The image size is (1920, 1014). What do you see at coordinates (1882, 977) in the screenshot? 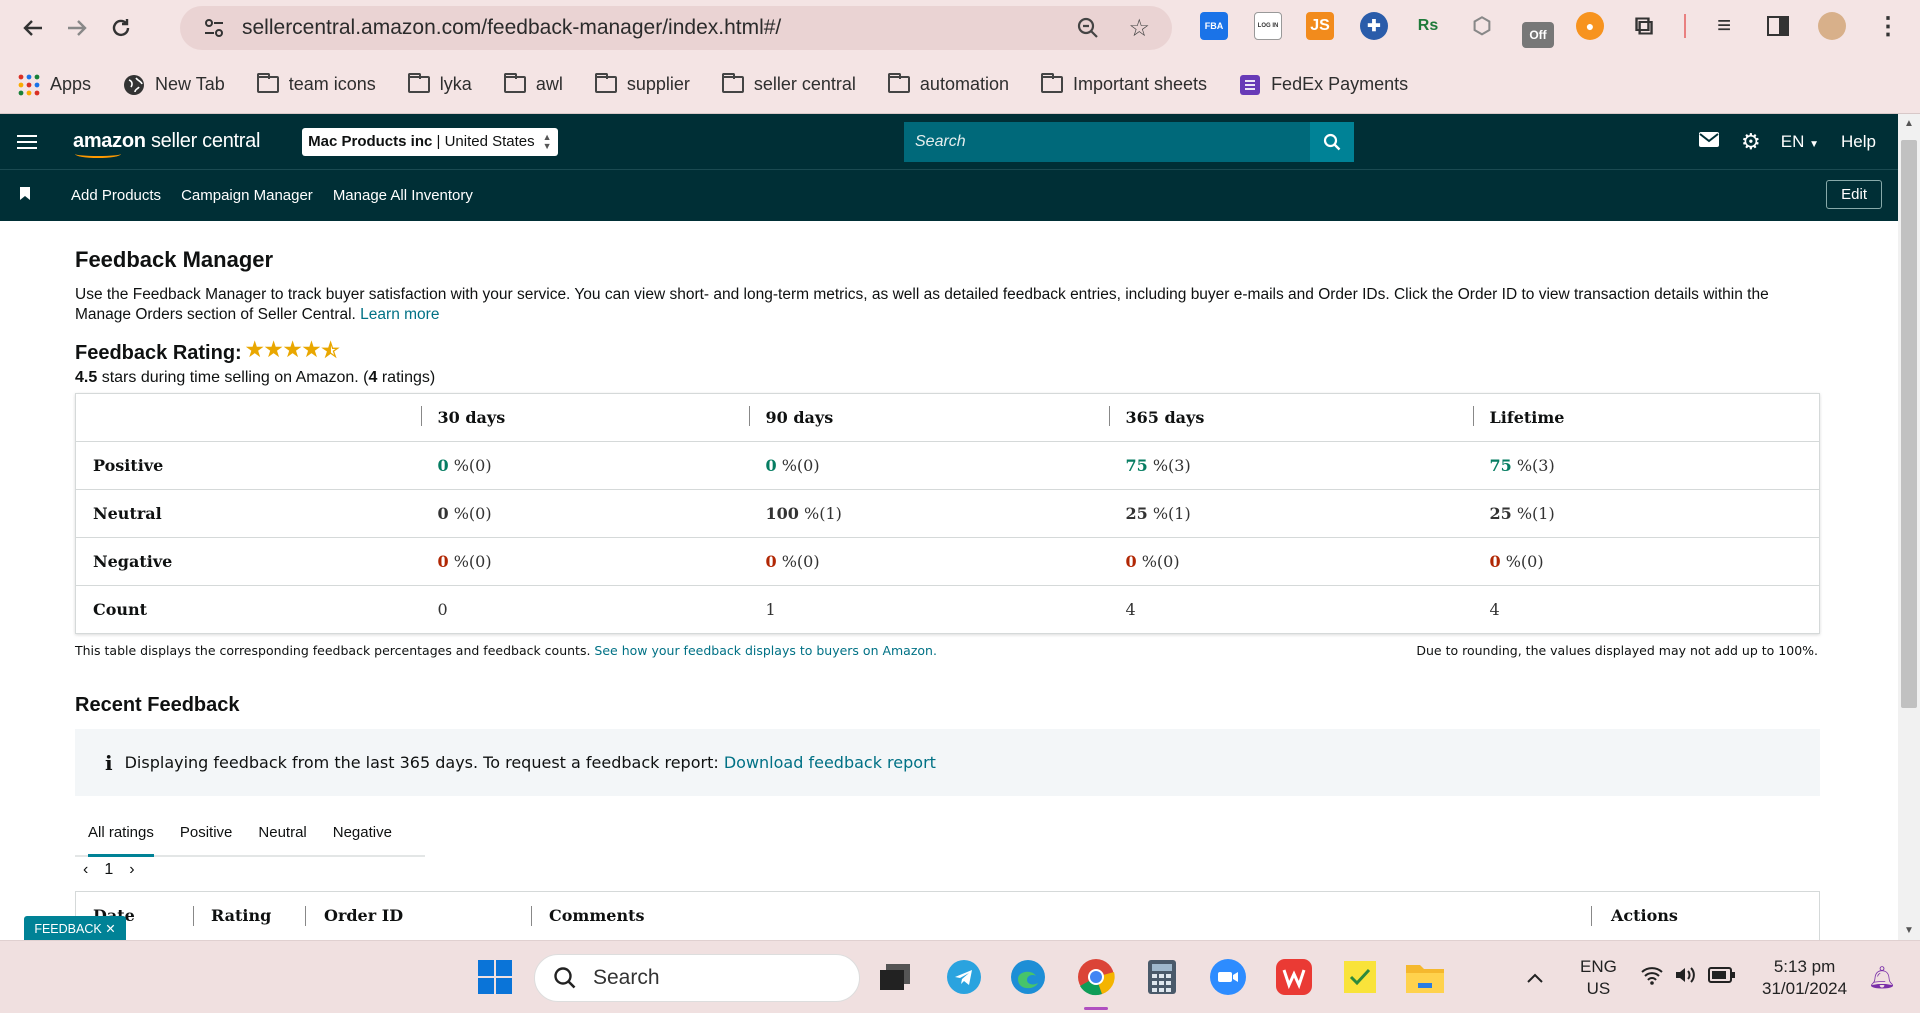
I see `notification-bell-icon: 🔔︎` at bounding box center [1882, 977].